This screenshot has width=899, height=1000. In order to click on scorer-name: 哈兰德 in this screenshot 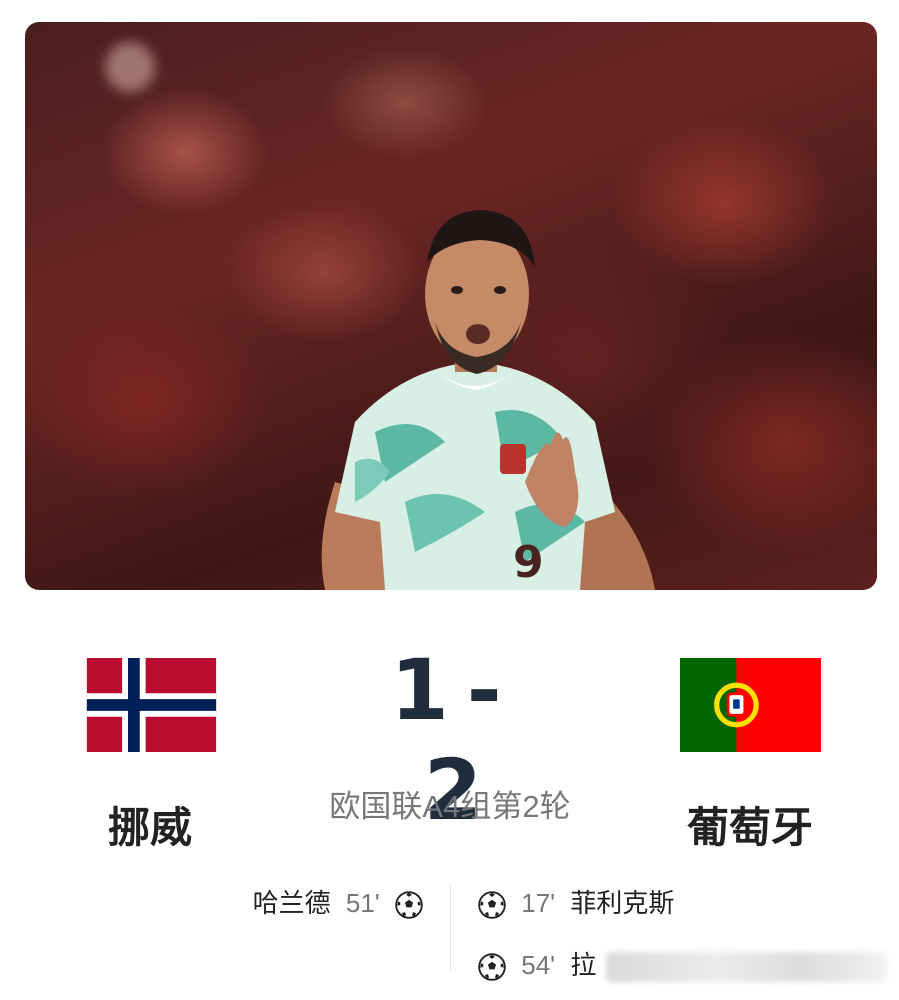, I will do `click(291, 903)`.